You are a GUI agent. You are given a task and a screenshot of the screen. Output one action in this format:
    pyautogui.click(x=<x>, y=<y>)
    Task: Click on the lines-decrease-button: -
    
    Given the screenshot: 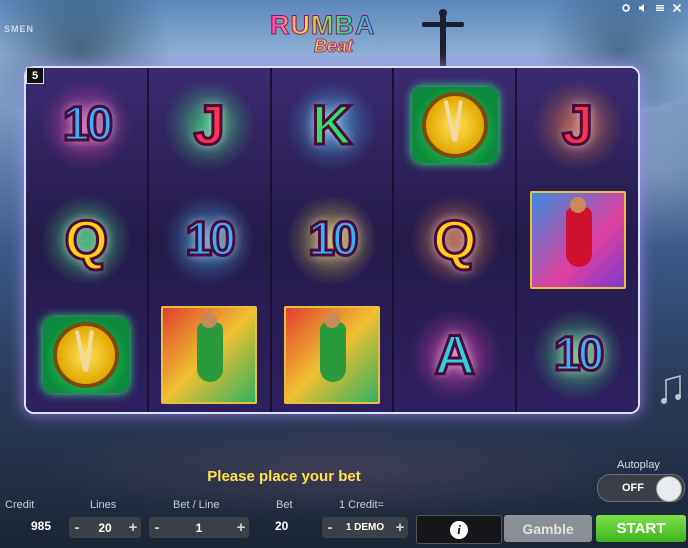 What is the action you would take?
    pyautogui.click(x=77, y=527)
    